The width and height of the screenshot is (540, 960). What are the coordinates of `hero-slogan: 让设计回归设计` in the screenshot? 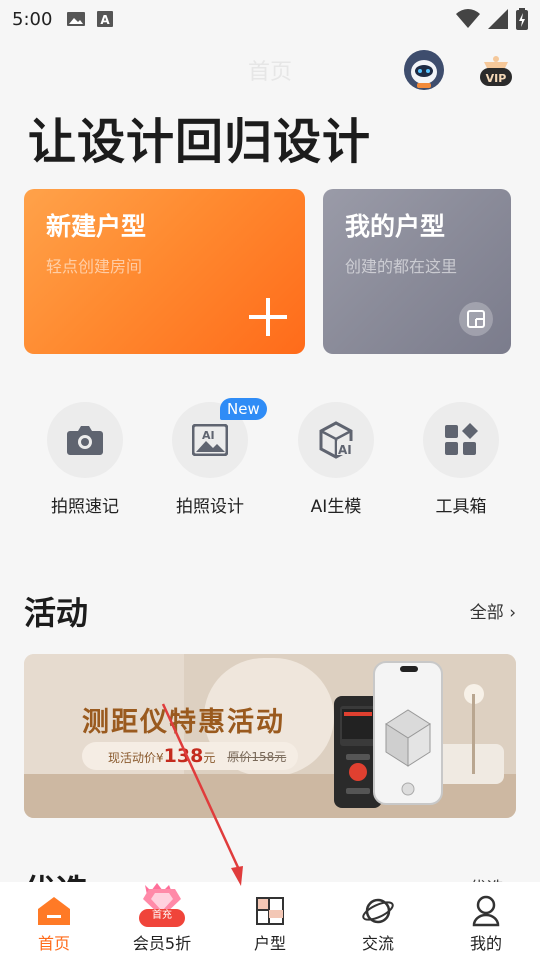 It's located at (200, 142).